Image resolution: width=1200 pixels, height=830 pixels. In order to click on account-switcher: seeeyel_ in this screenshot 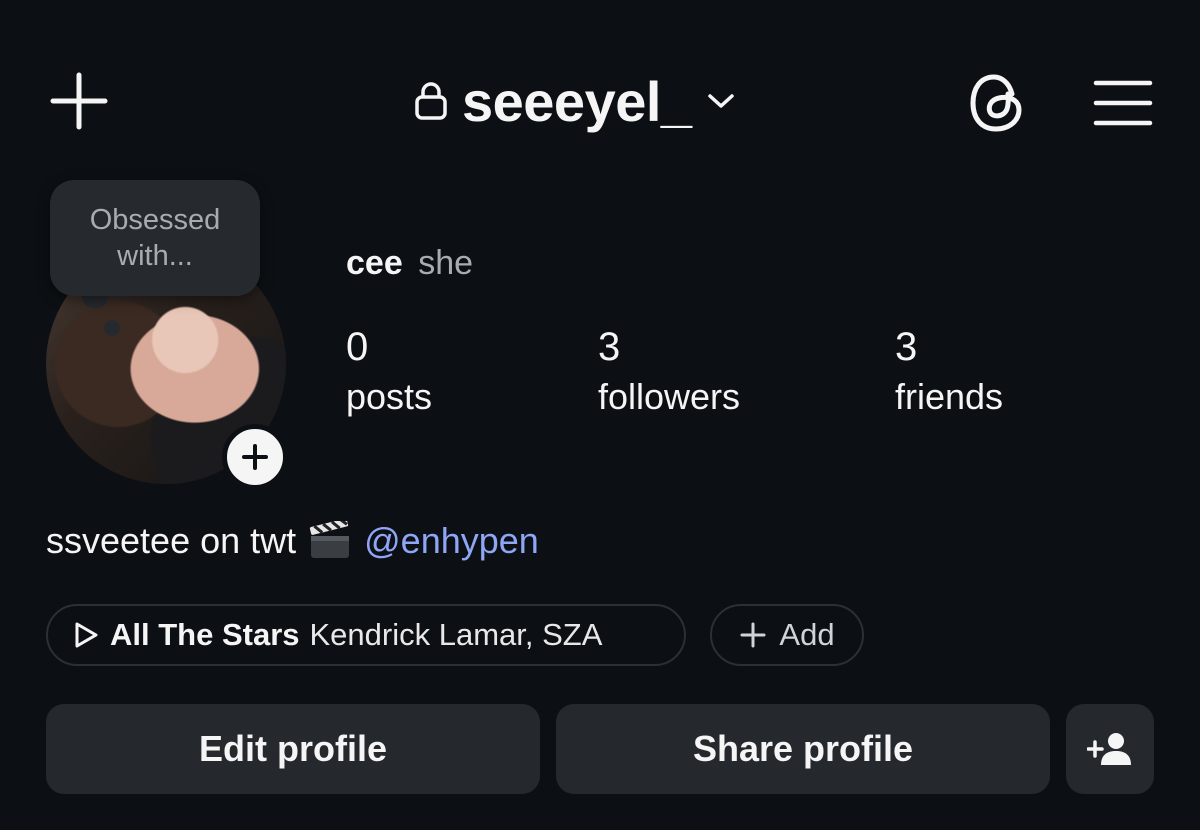, I will do `click(575, 101)`.